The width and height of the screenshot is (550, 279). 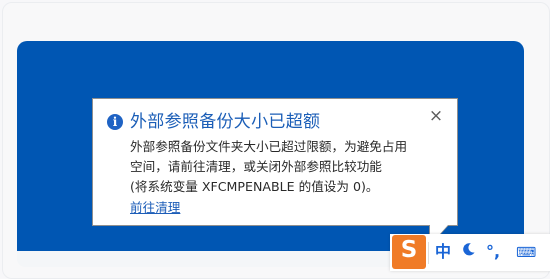 What do you see at coordinates (526, 253) in the screenshot?
I see `keyboard-icon: ⌨` at bounding box center [526, 253].